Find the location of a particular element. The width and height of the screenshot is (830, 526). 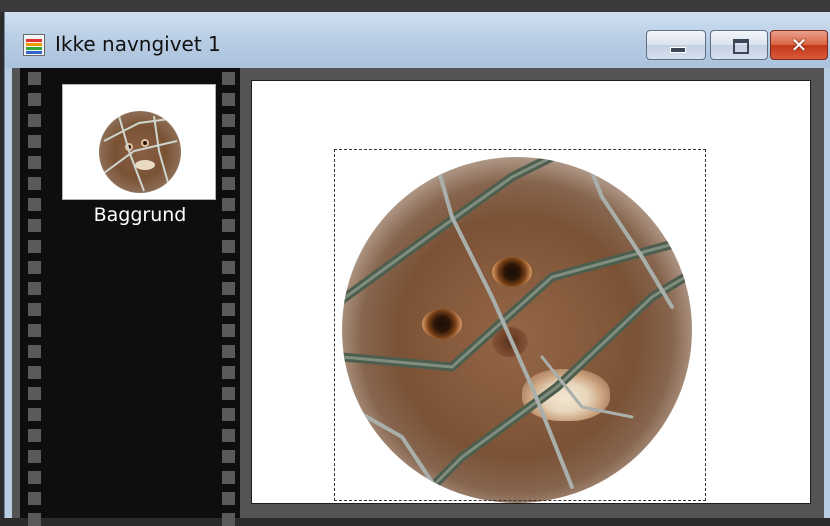

layer-name-label: Baggrund is located at coordinates (140, 215).